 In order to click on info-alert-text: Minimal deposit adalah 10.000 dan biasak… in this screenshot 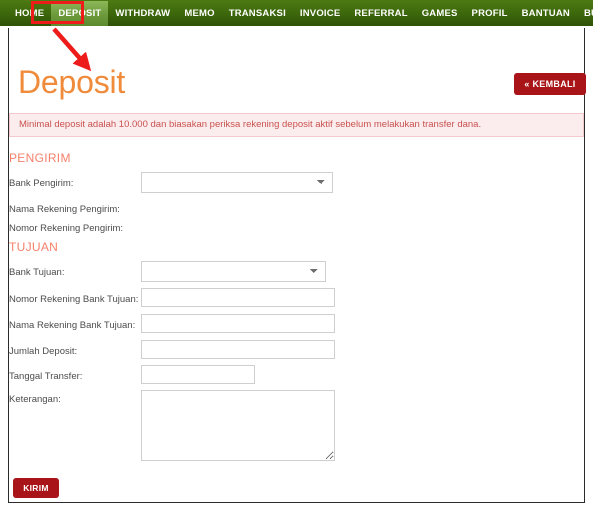, I will do `click(250, 124)`.